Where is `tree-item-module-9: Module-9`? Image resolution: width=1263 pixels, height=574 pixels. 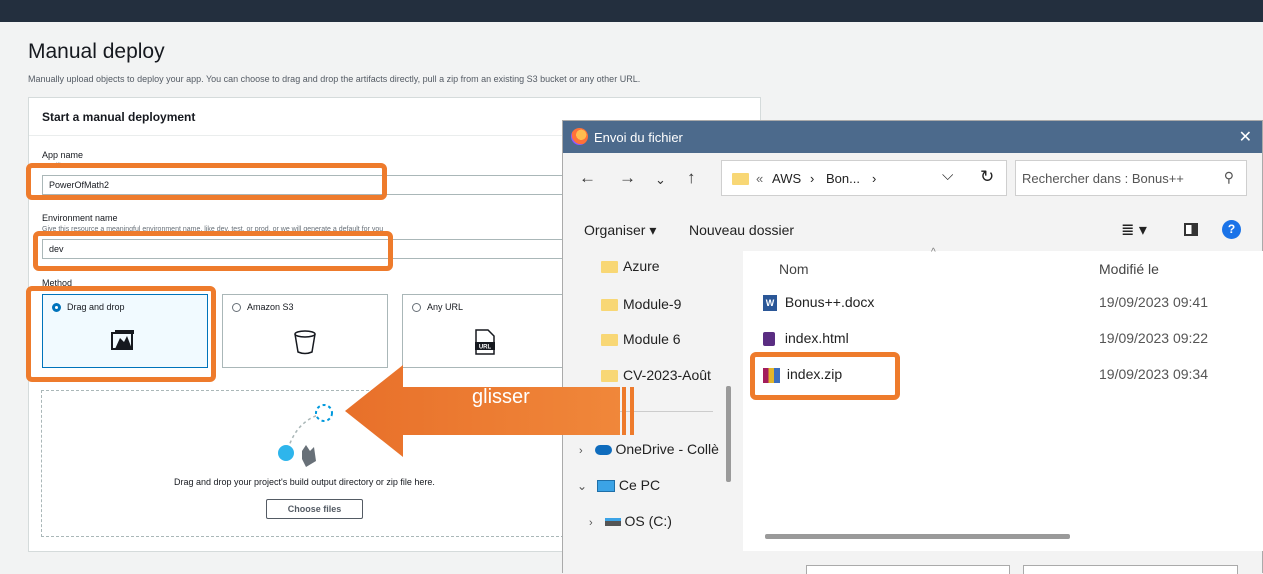
tree-item-module-9: Module-9 is located at coordinates (641, 304).